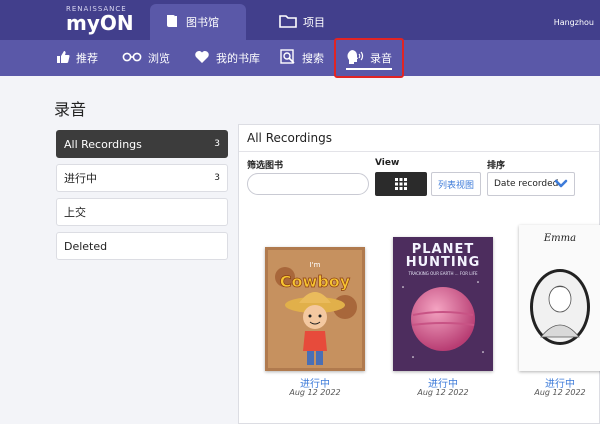  Describe the element at coordinates (100, 23) in the screenshot. I see `brand-name: myON` at that location.